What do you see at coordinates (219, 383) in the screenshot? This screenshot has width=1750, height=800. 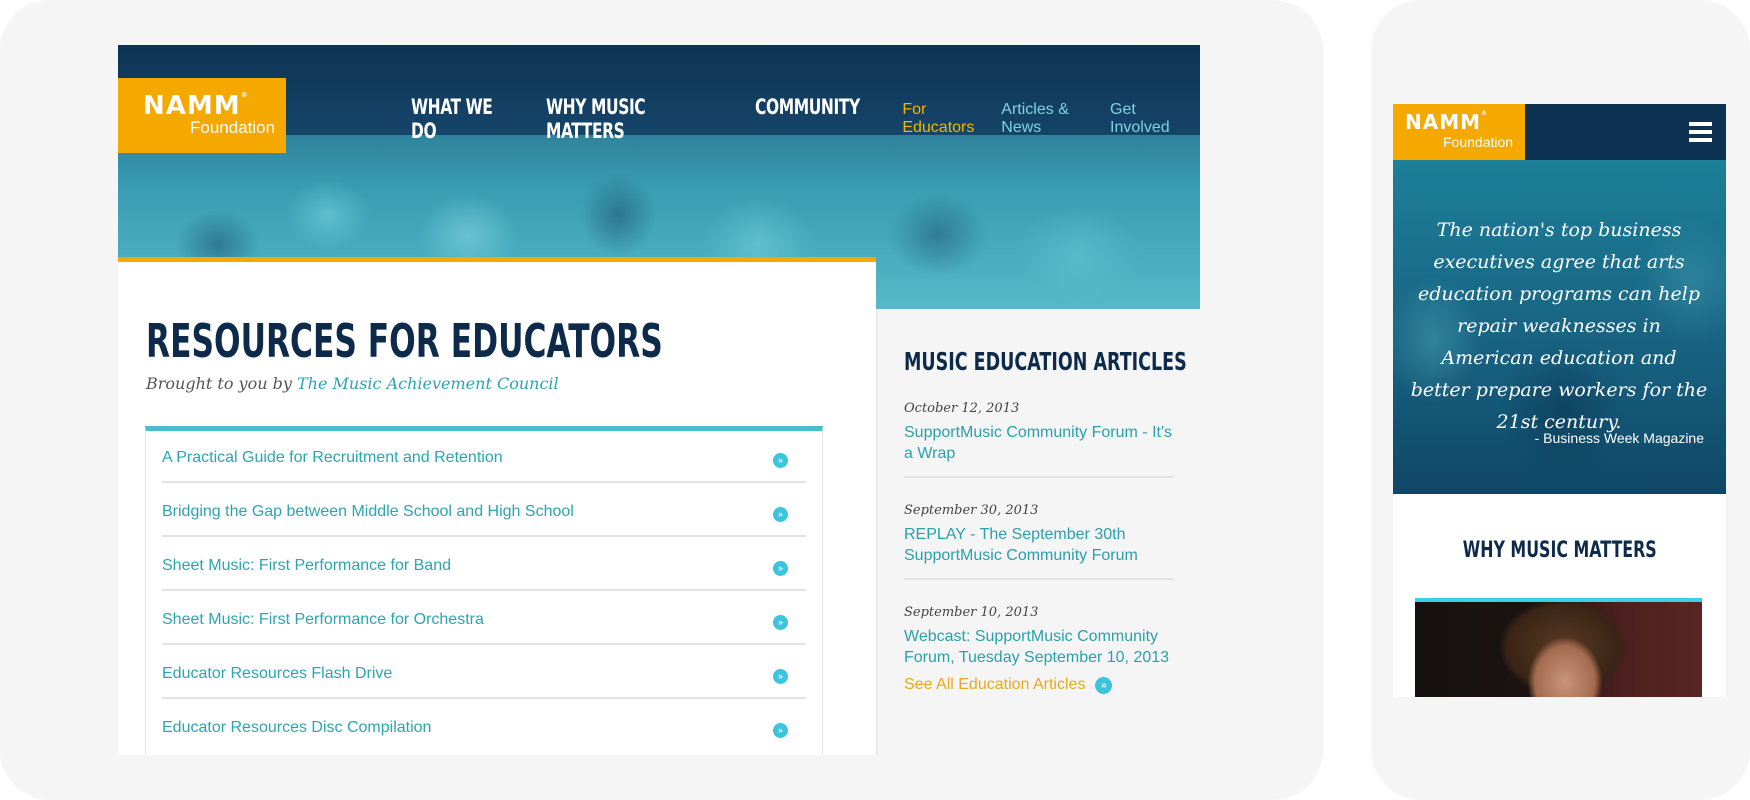 I see `subtitle-prefix: Brought to you by` at bounding box center [219, 383].